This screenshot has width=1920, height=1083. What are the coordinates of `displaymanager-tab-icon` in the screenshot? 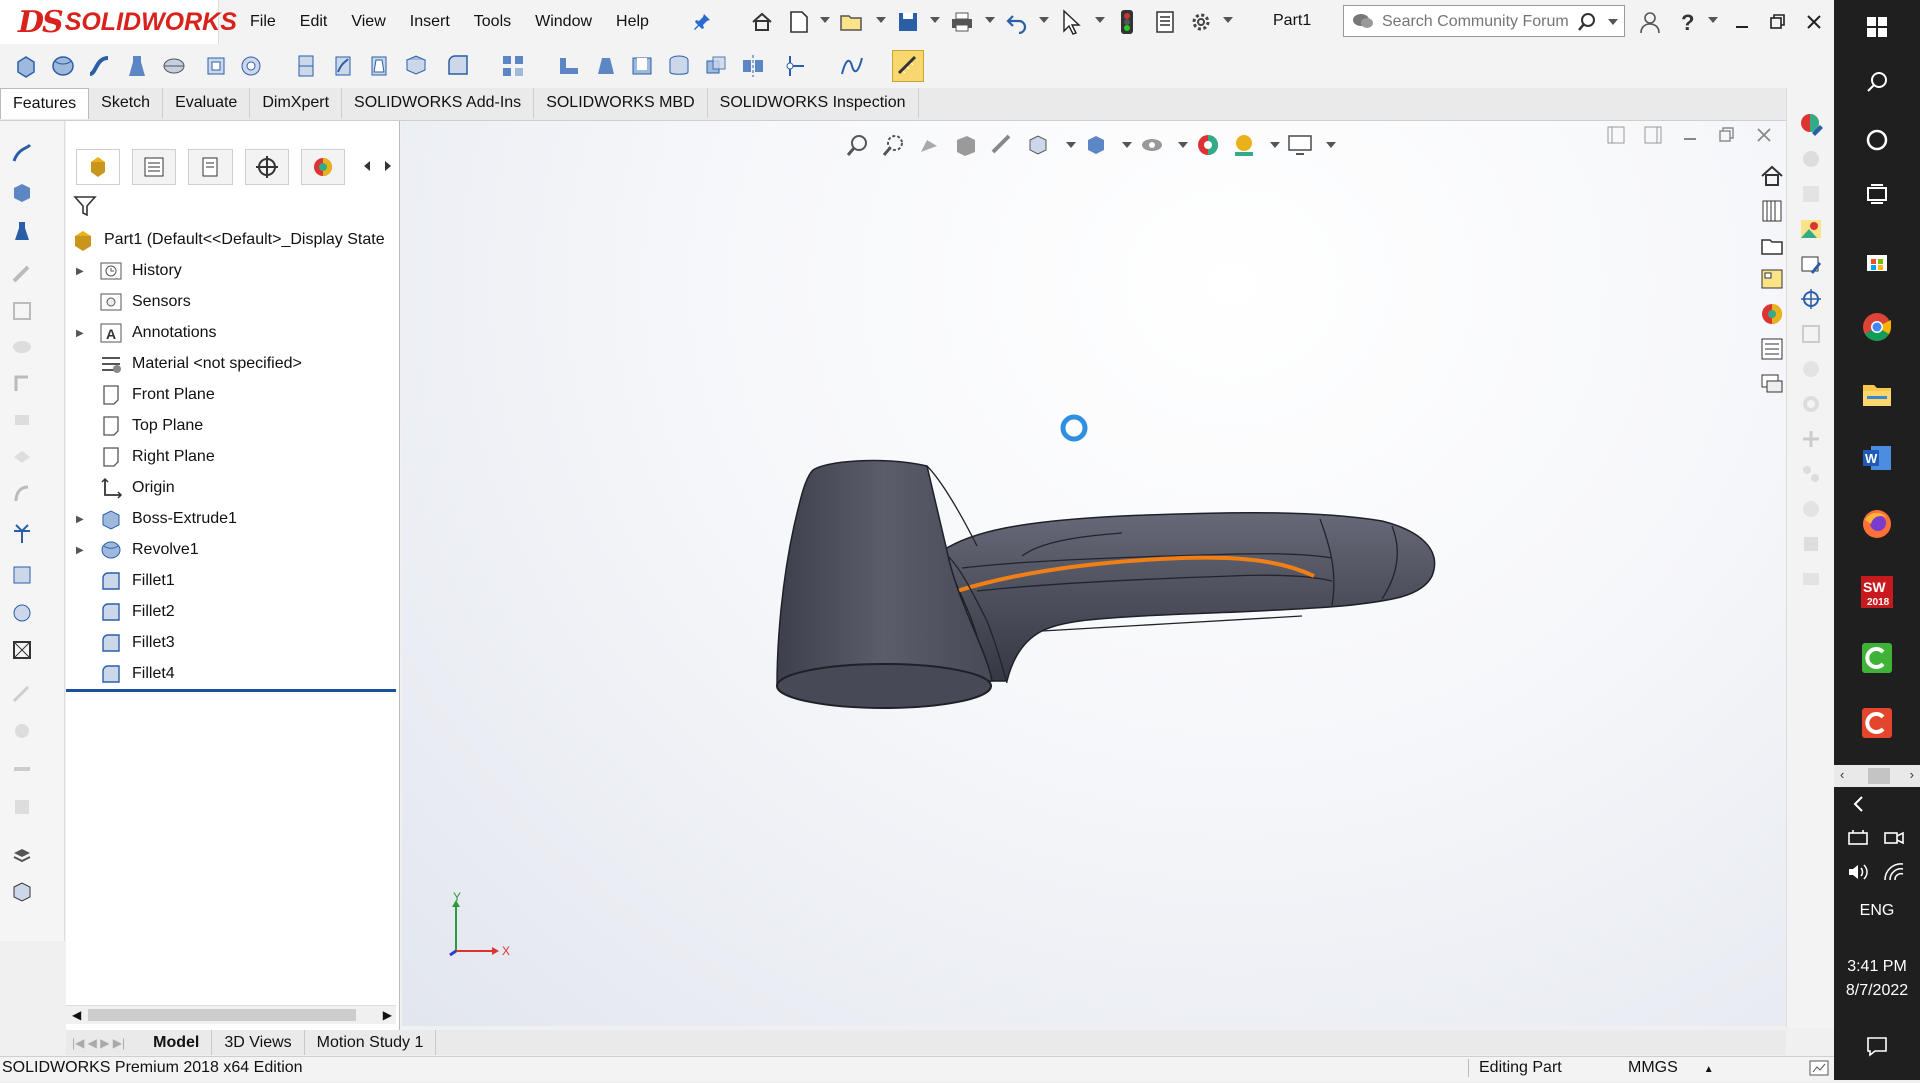 It's located at (322, 167).